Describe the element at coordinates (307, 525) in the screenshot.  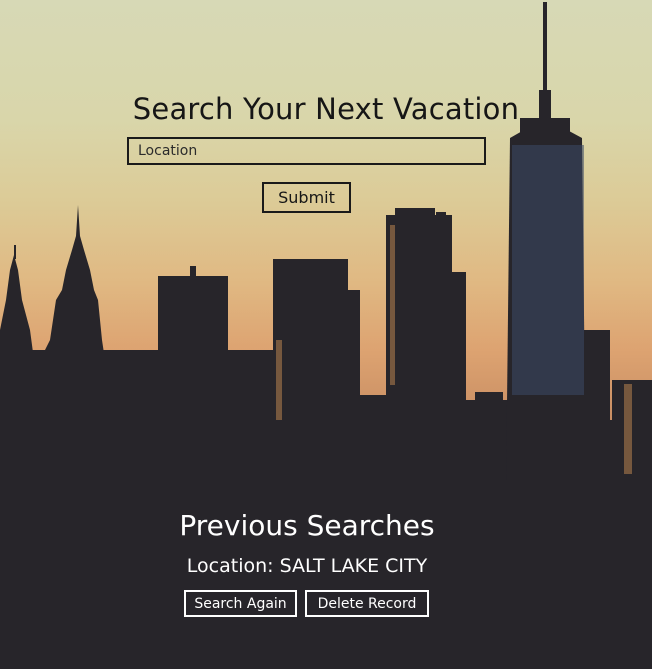
I see `previous-searches-title: Previous Searches` at that location.